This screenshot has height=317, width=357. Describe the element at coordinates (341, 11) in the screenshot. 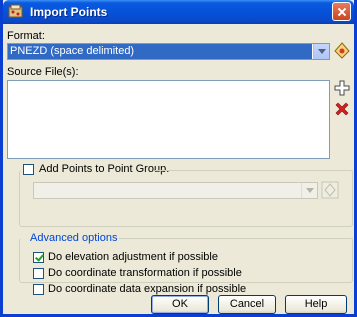

I see `close-button` at that location.